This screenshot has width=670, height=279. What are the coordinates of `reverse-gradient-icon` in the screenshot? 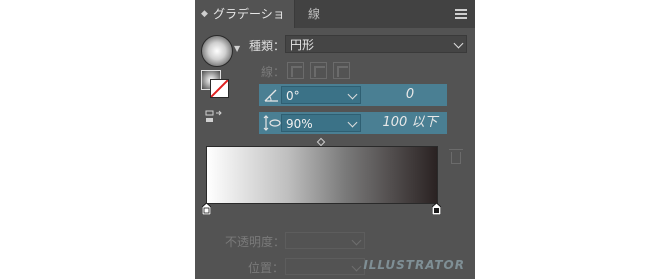 It's located at (214, 117).